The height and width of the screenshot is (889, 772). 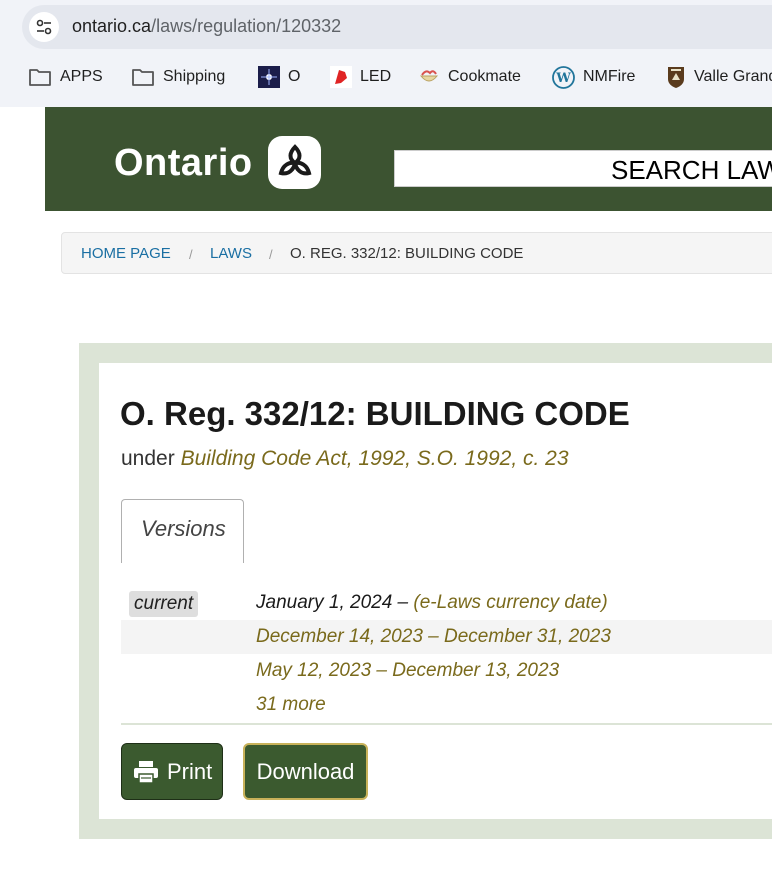 What do you see at coordinates (609, 76) in the screenshot?
I see `bookmark-label: NMFire` at bounding box center [609, 76].